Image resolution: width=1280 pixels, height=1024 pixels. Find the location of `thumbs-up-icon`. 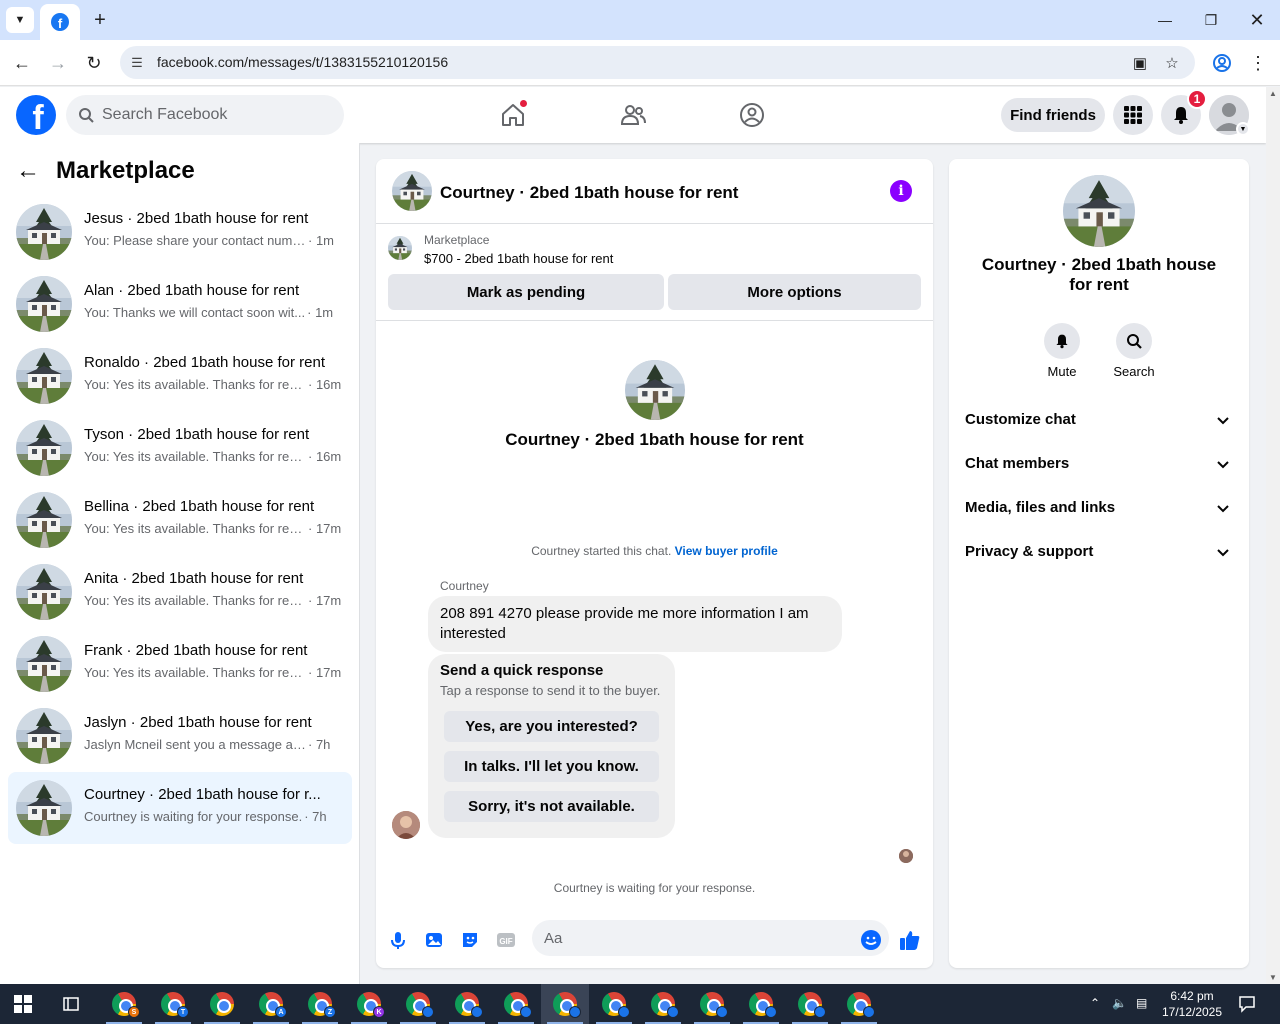

thumbs-up-icon is located at coordinates (910, 940).